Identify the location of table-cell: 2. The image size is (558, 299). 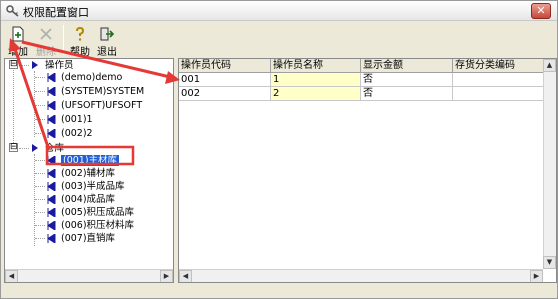
(316, 94).